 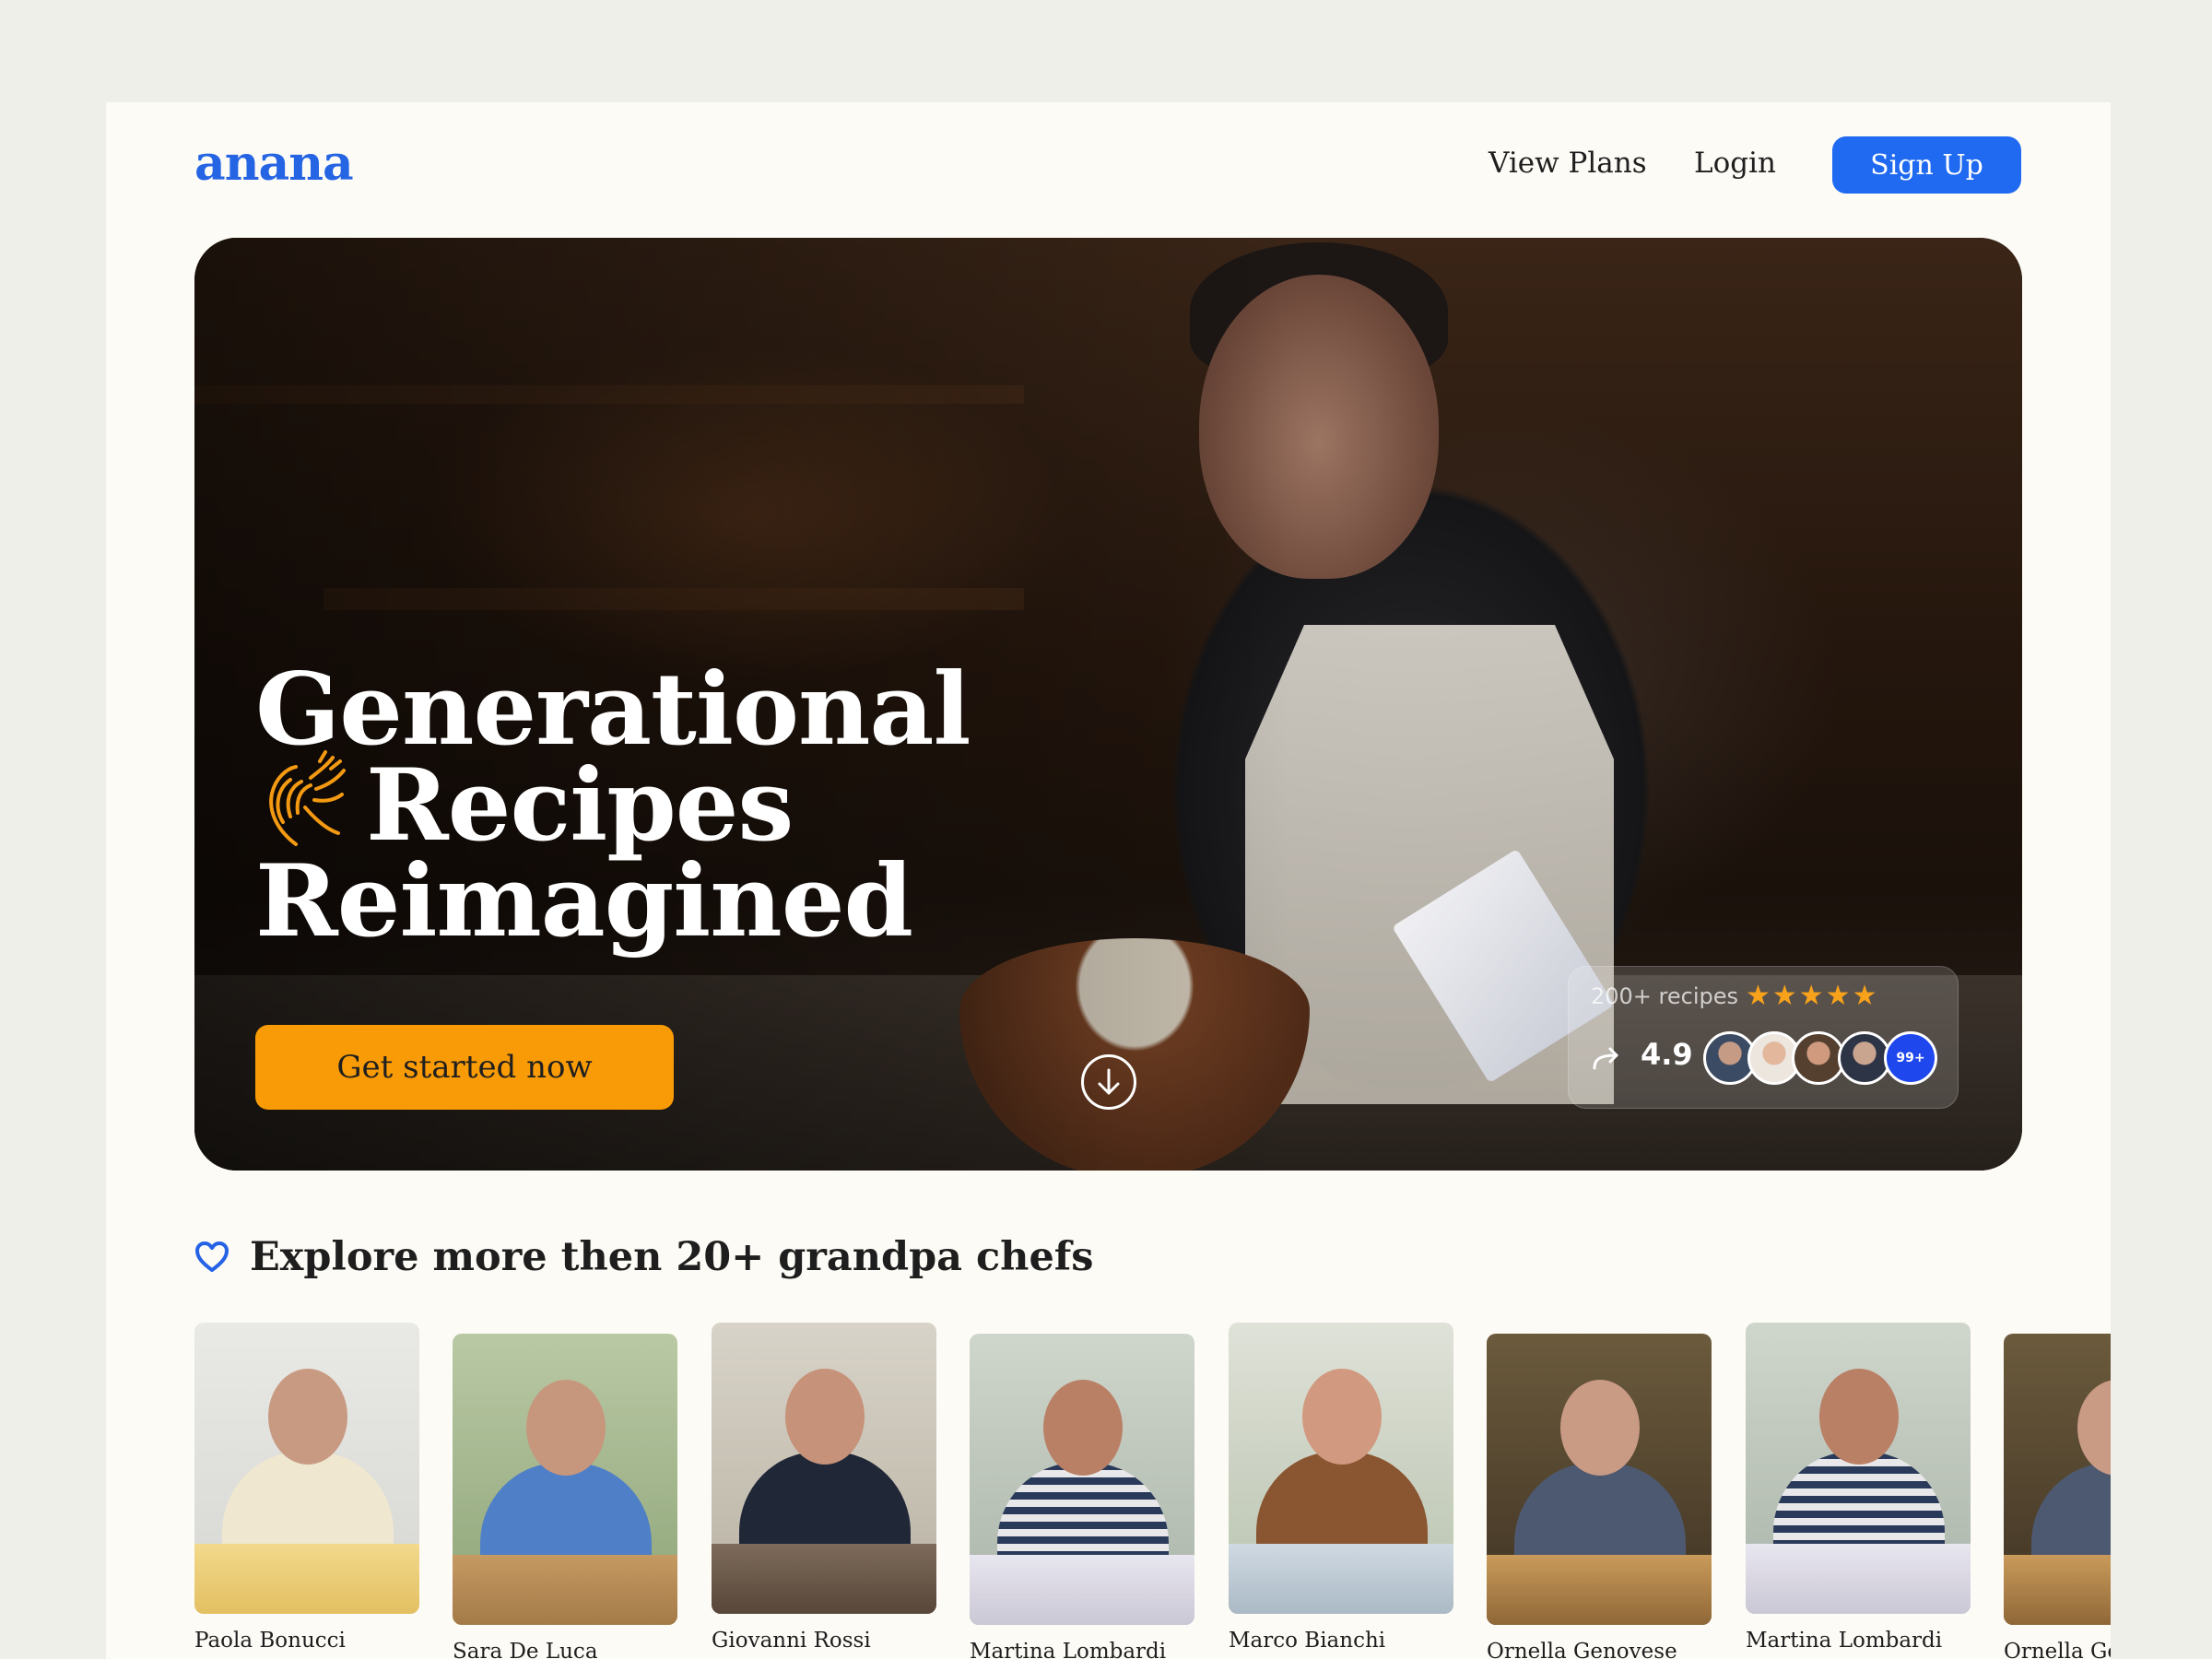 I want to click on explore-heading: Explore more then 20+ grandpa chefs, so click(x=644, y=1257).